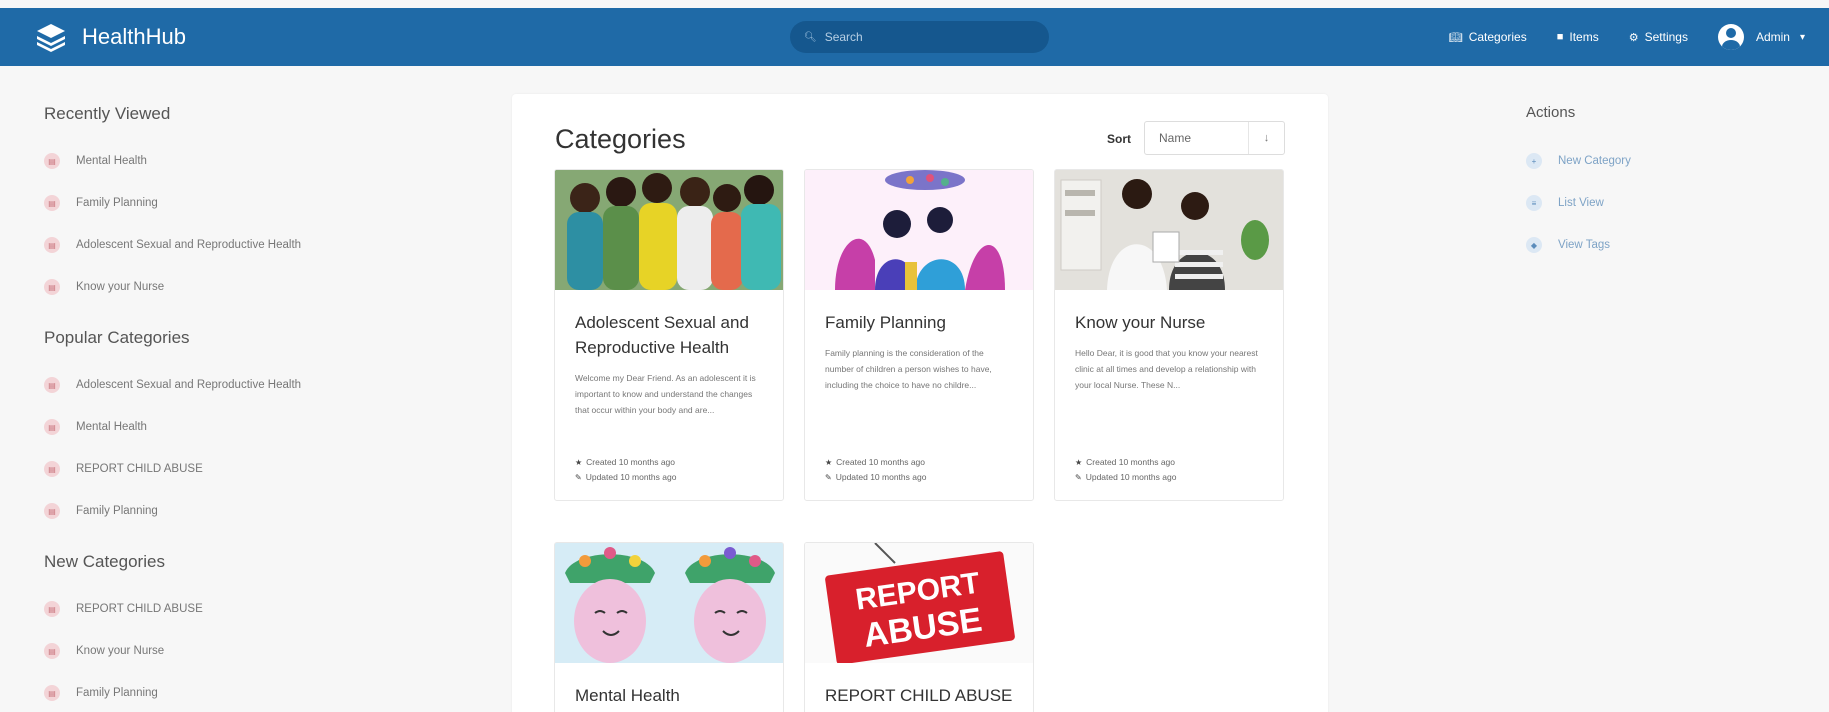 The height and width of the screenshot is (712, 1829). Describe the element at coordinates (1551, 112) in the screenshot. I see `actions-heading: Actions` at that location.